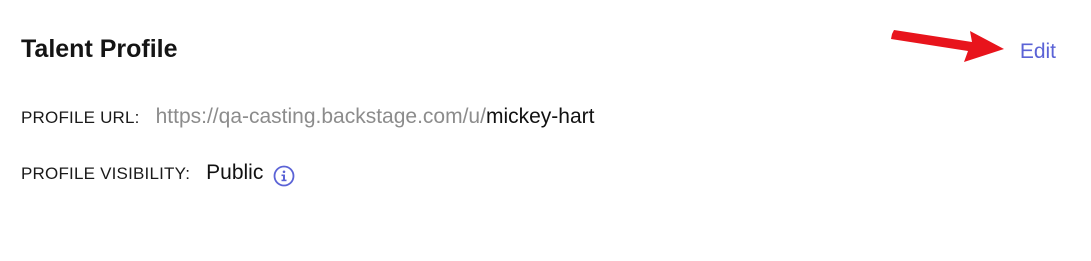 The image size is (1091, 261). Describe the element at coordinates (1038, 52) in the screenshot. I see `edit-link: Edit` at that location.